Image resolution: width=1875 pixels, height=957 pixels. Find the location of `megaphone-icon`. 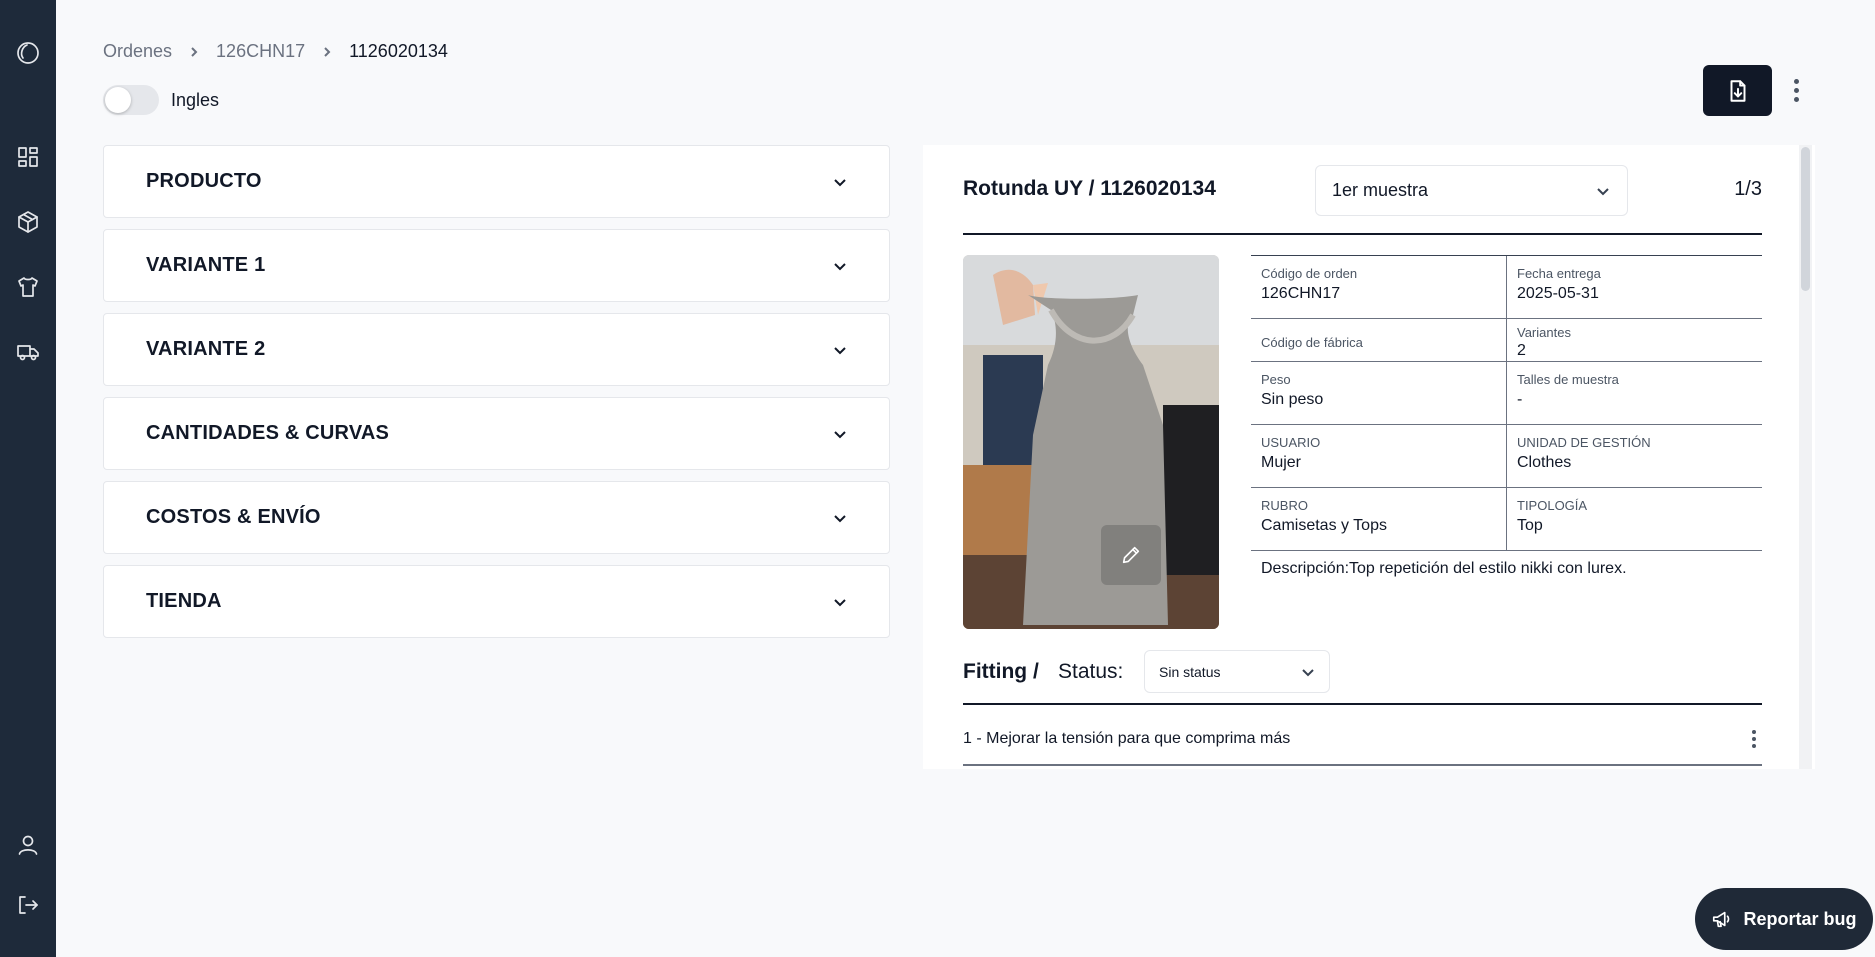

megaphone-icon is located at coordinates (1721, 919).